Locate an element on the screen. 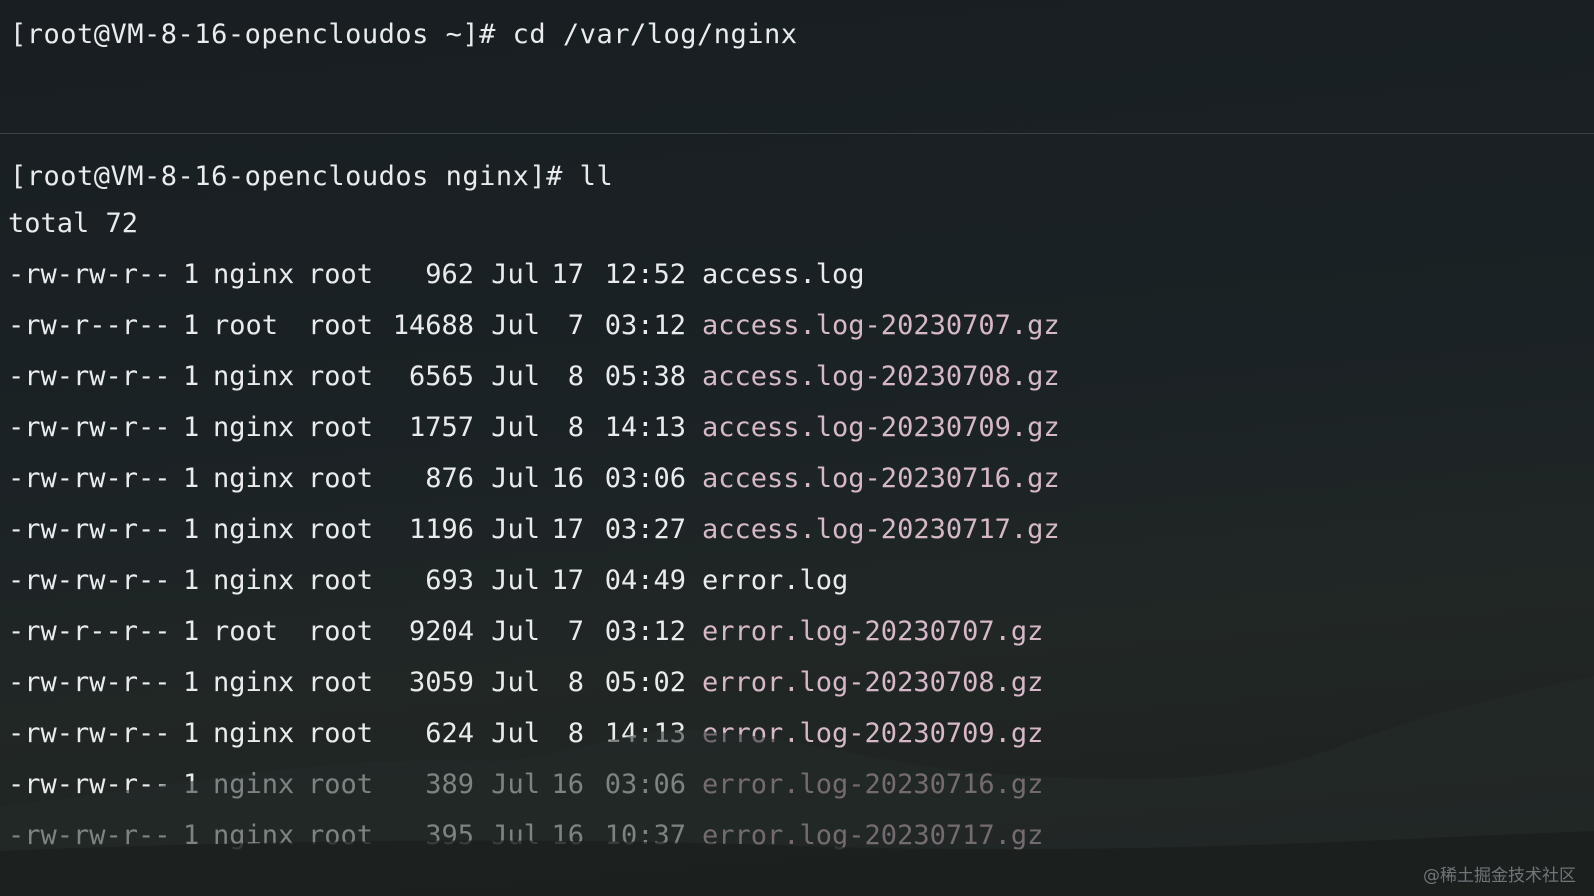 This screenshot has width=1594, height=896. file-name: access.log-20230707.gz is located at coordinates (881, 325).